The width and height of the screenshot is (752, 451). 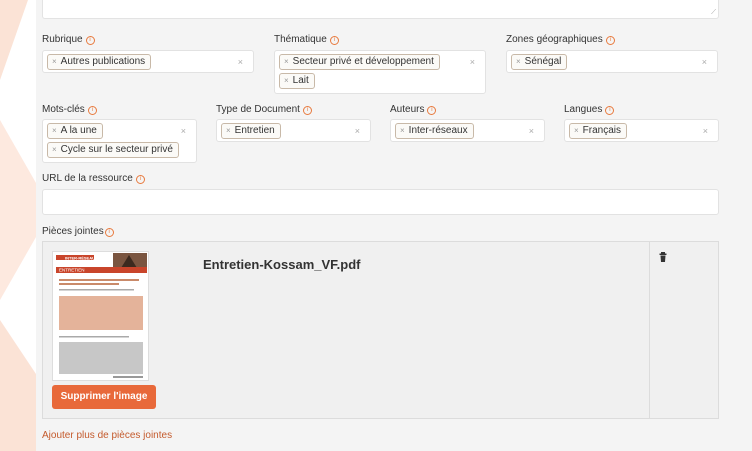 What do you see at coordinates (68, 39) in the screenshot?
I see `rubrique-label: Rubrique i` at bounding box center [68, 39].